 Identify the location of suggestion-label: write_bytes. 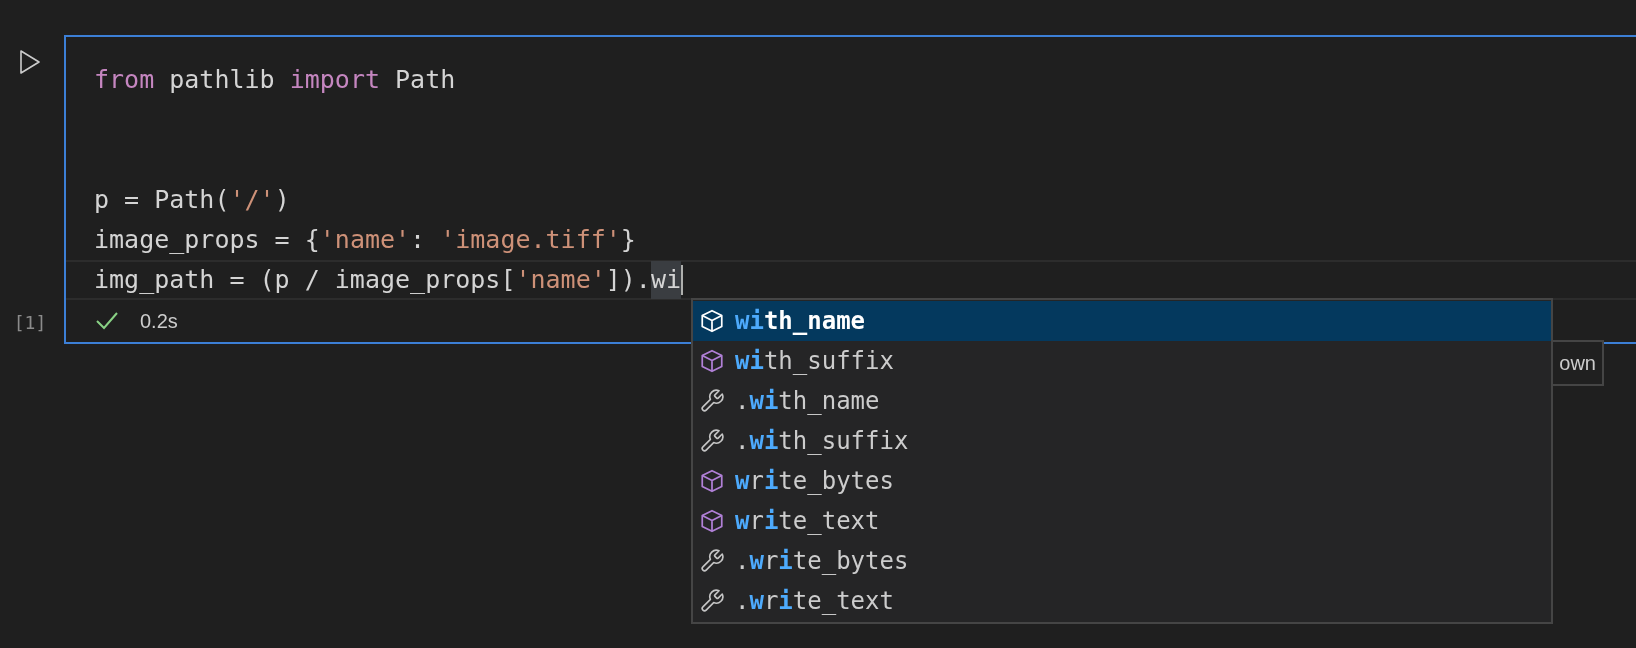
(814, 481).